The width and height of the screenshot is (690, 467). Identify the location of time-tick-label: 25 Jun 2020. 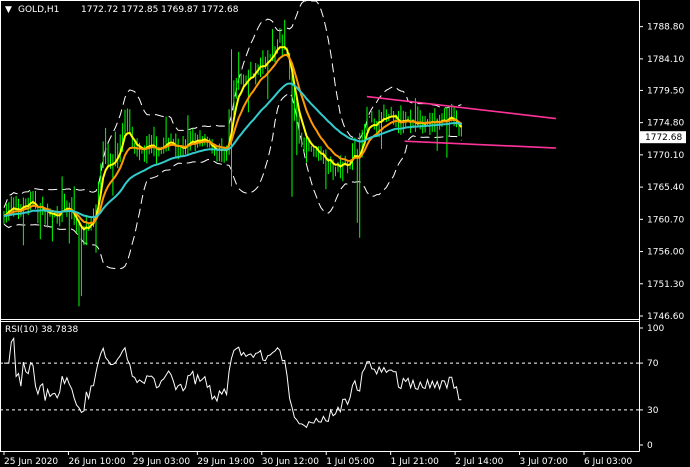
(31, 462).